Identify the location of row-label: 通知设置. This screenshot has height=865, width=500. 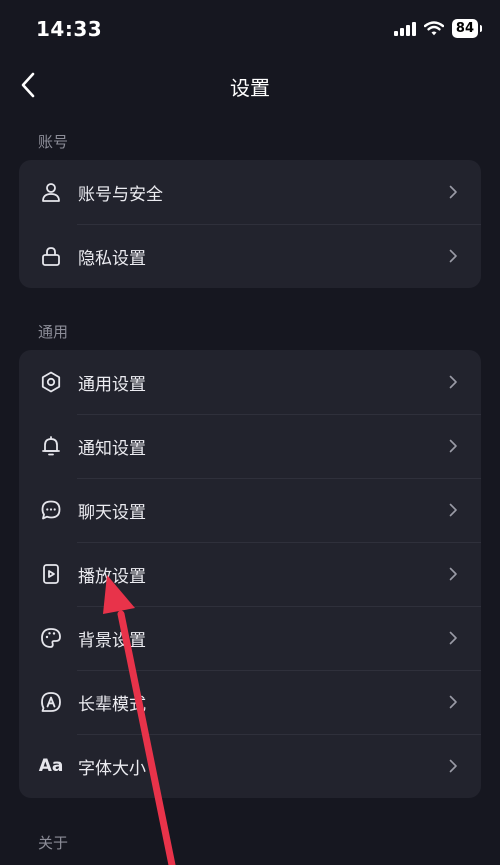
(112, 448).